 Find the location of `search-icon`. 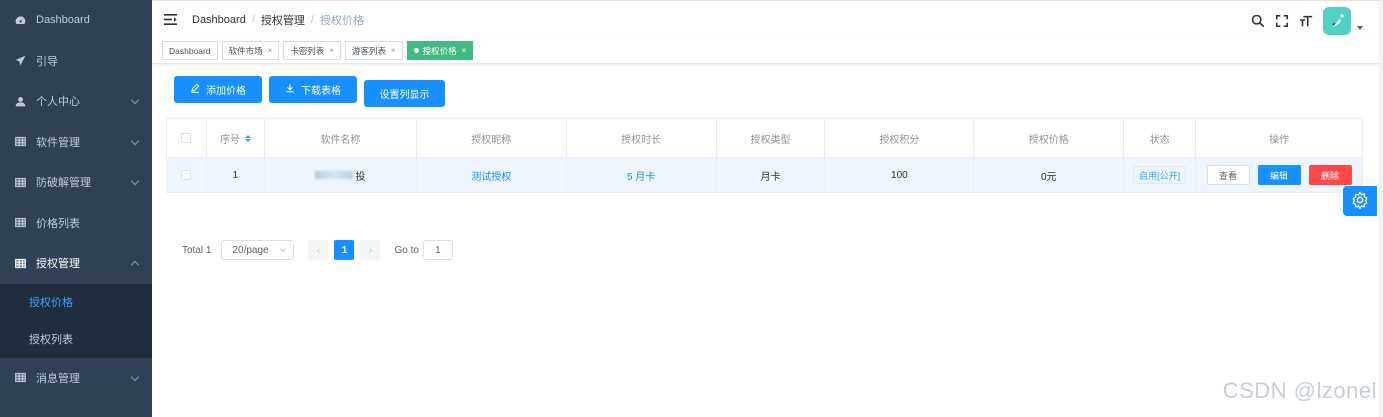

search-icon is located at coordinates (1258, 21).